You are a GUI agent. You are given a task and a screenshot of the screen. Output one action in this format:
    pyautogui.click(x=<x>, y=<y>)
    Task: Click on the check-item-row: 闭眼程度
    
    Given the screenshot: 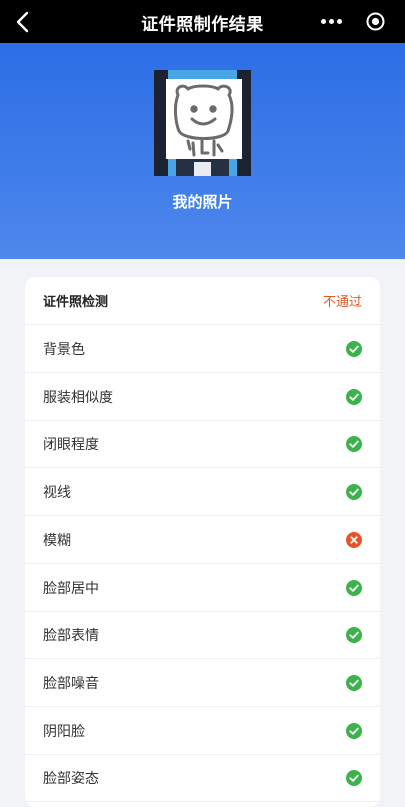 What is the action you would take?
    pyautogui.click(x=202, y=444)
    